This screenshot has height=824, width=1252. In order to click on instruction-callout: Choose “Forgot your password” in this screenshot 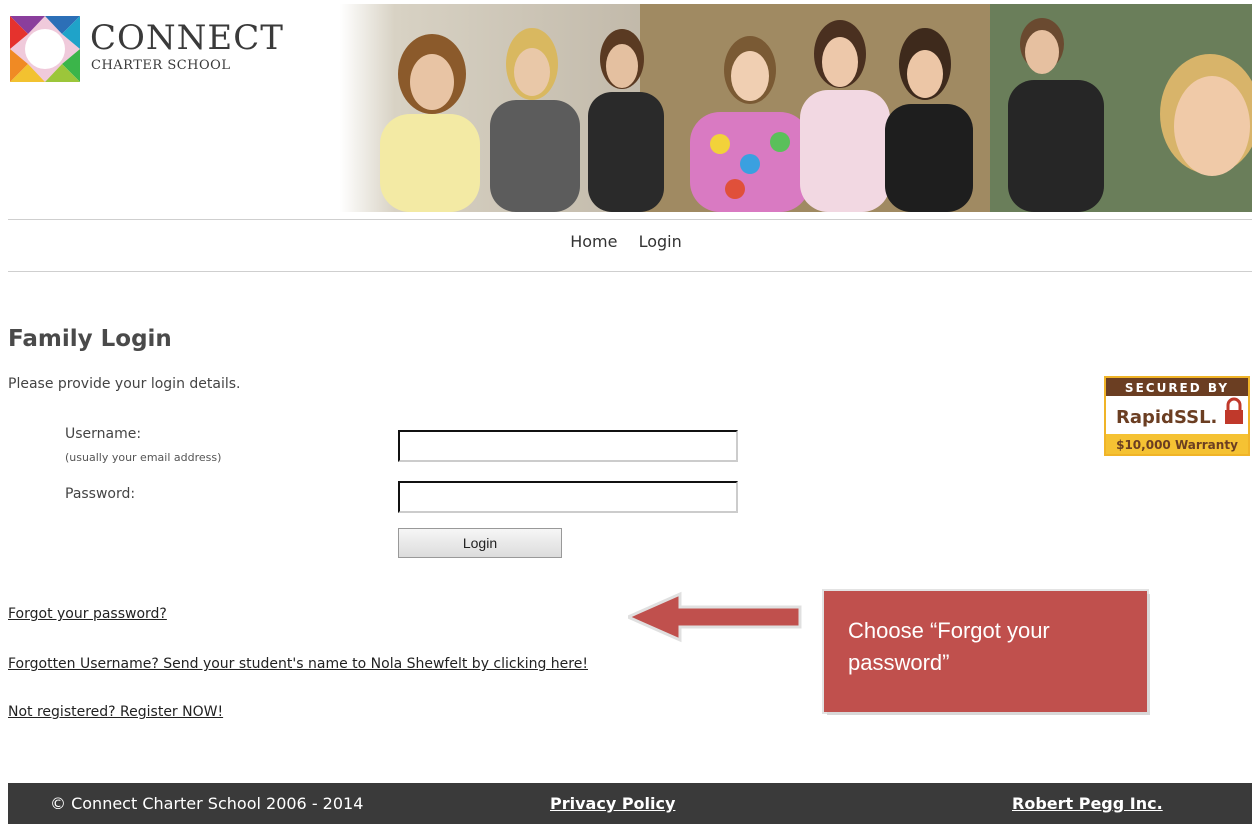, I will do `click(985, 651)`.